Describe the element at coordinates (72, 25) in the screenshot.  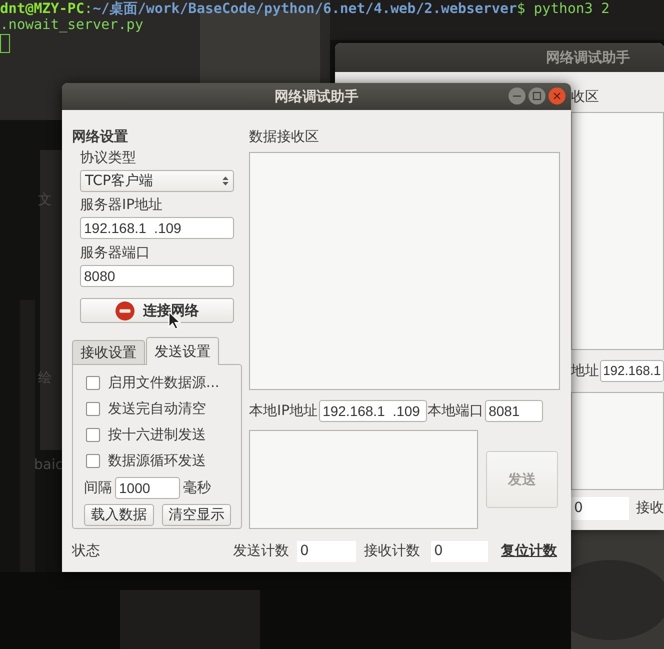
I see `terminal-line: .nowait_server.py` at that location.